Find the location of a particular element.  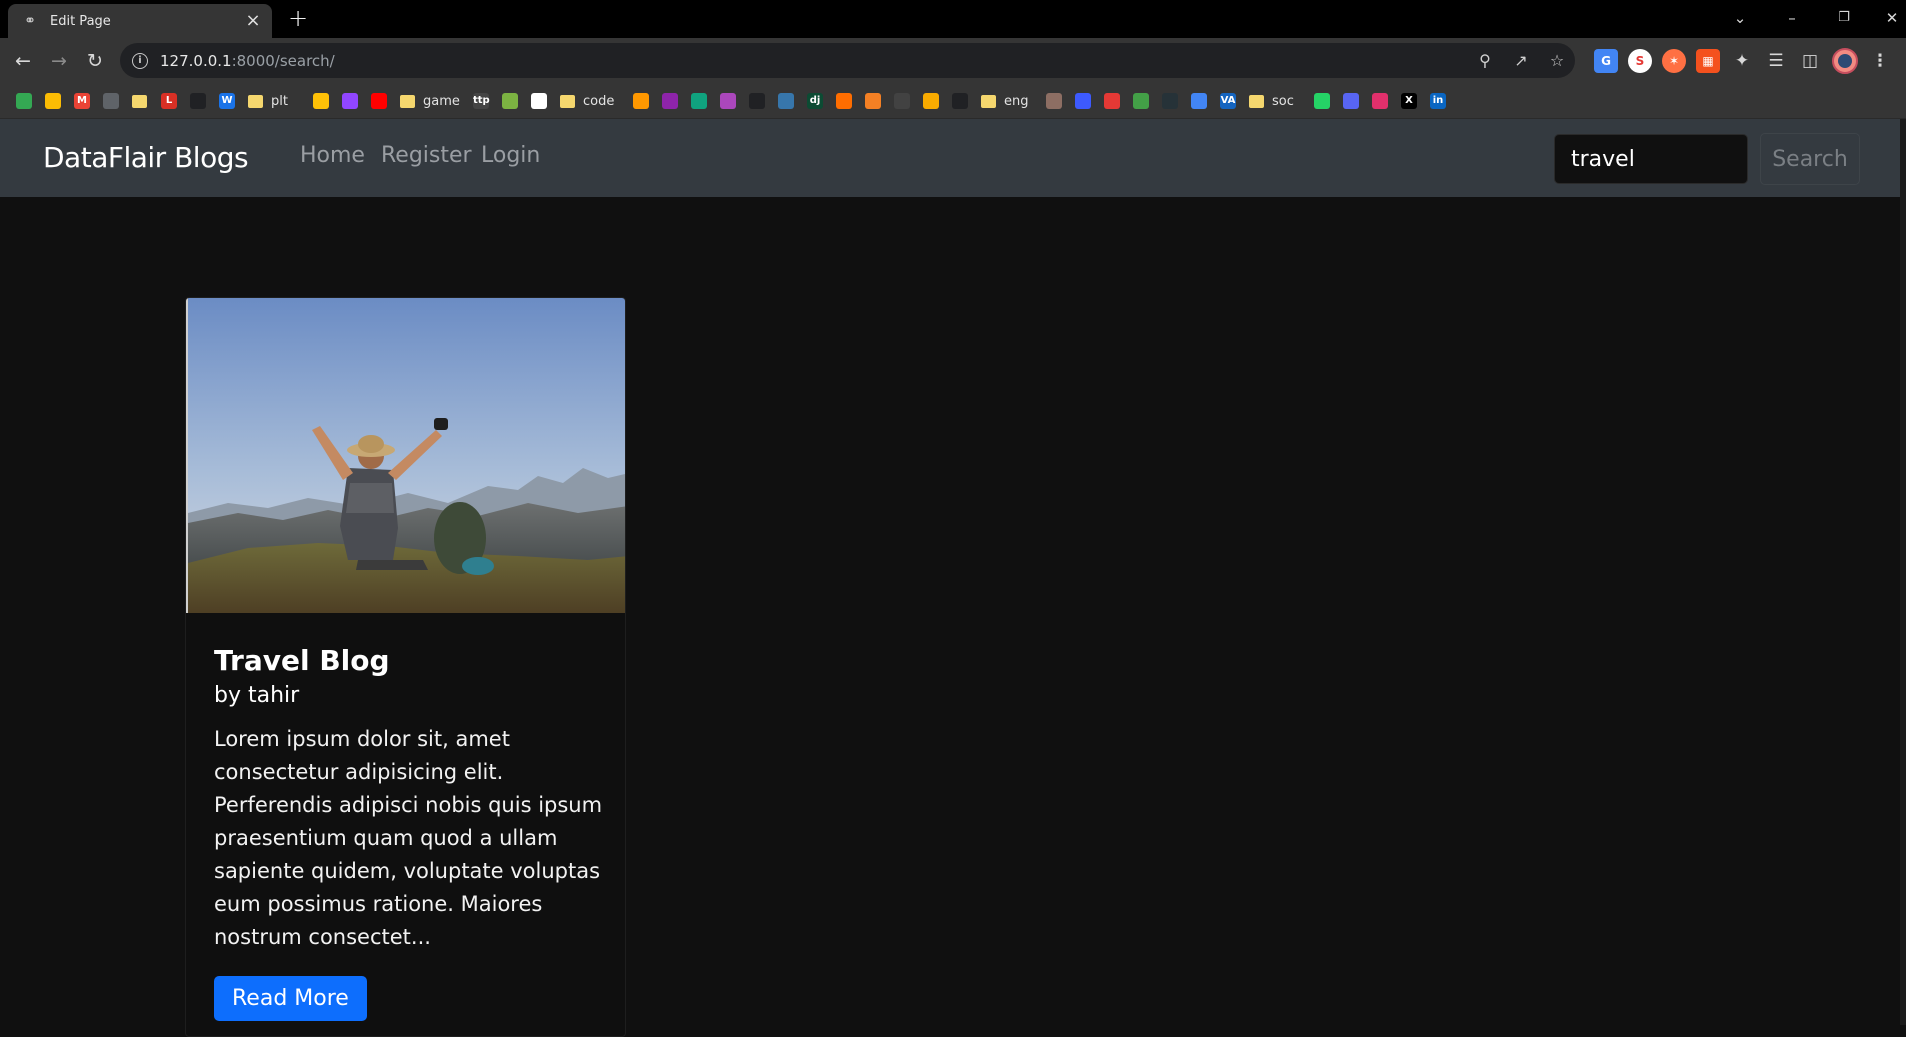

browser-menu-icon: ⋮ is located at coordinates (1880, 61).